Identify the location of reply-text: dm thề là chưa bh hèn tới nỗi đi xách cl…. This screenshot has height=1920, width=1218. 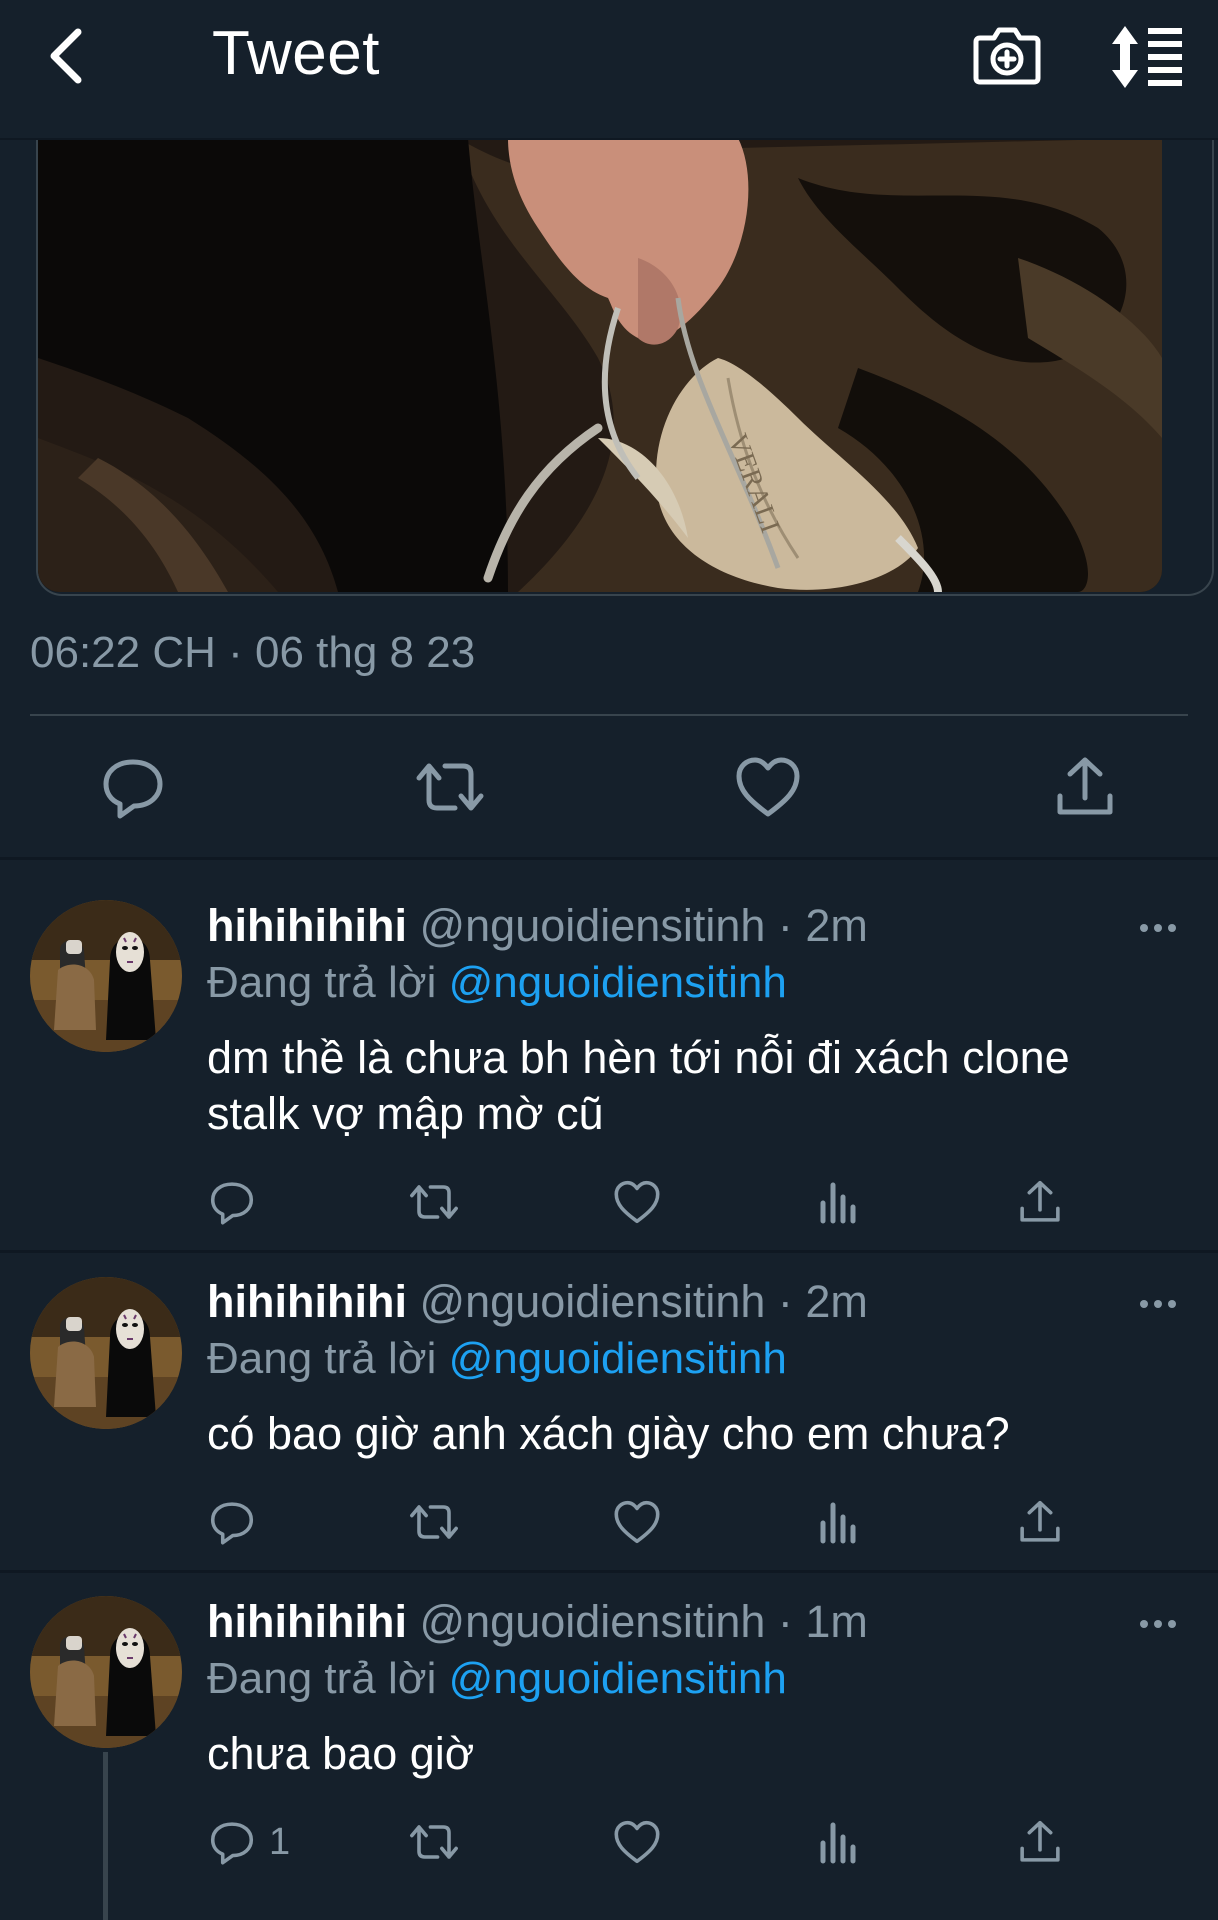
(638, 1085).